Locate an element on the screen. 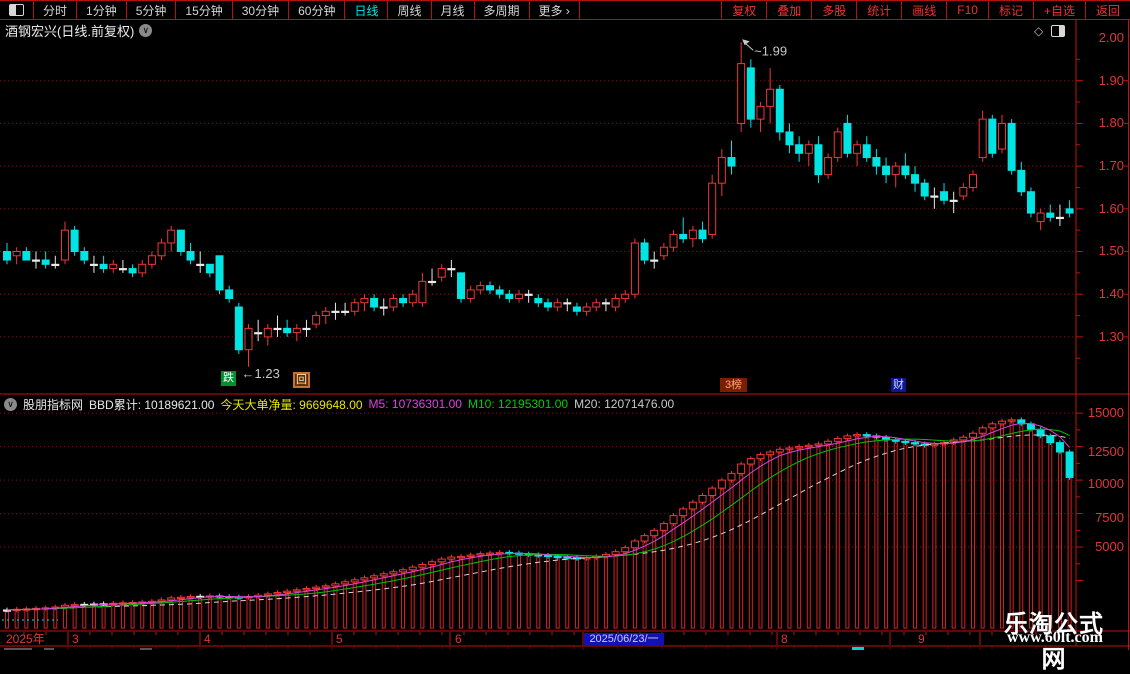 This screenshot has width=1130, height=674. marker-bang-badge: 3榜 is located at coordinates (733, 385).